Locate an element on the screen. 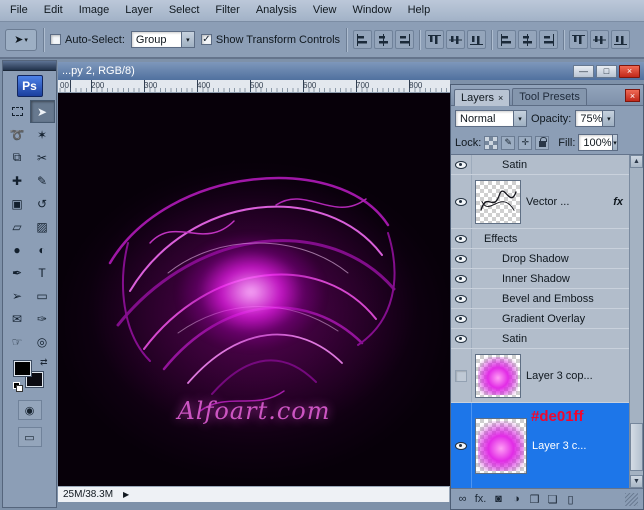 Image resolution: width=644 pixels, height=510 pixels. auto-select-checkbox is located at coordinates (55, 39).